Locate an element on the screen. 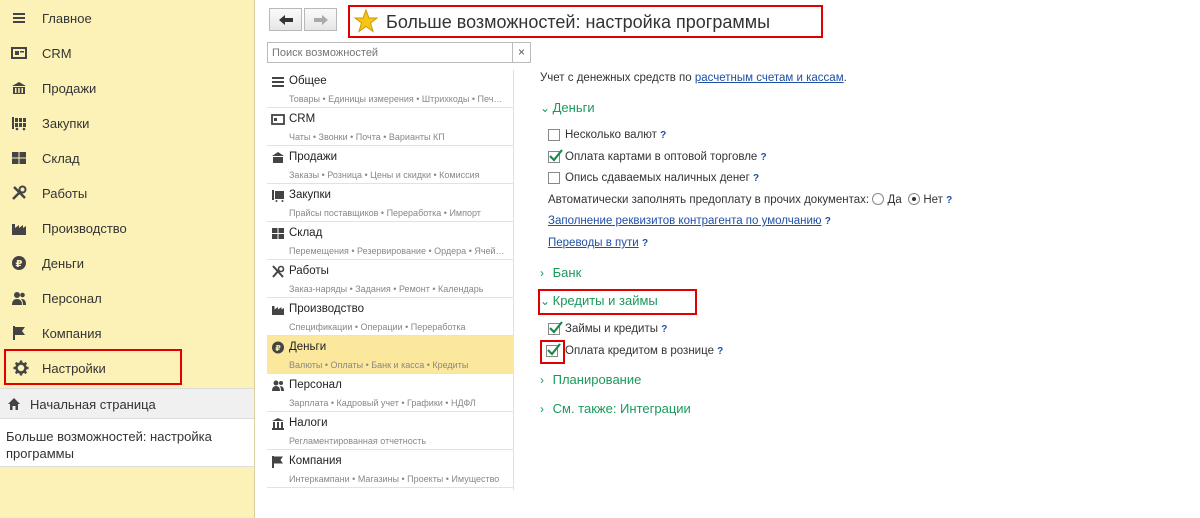 The image size is (1200, 518). people-icon is located at coordinates (19, 298).